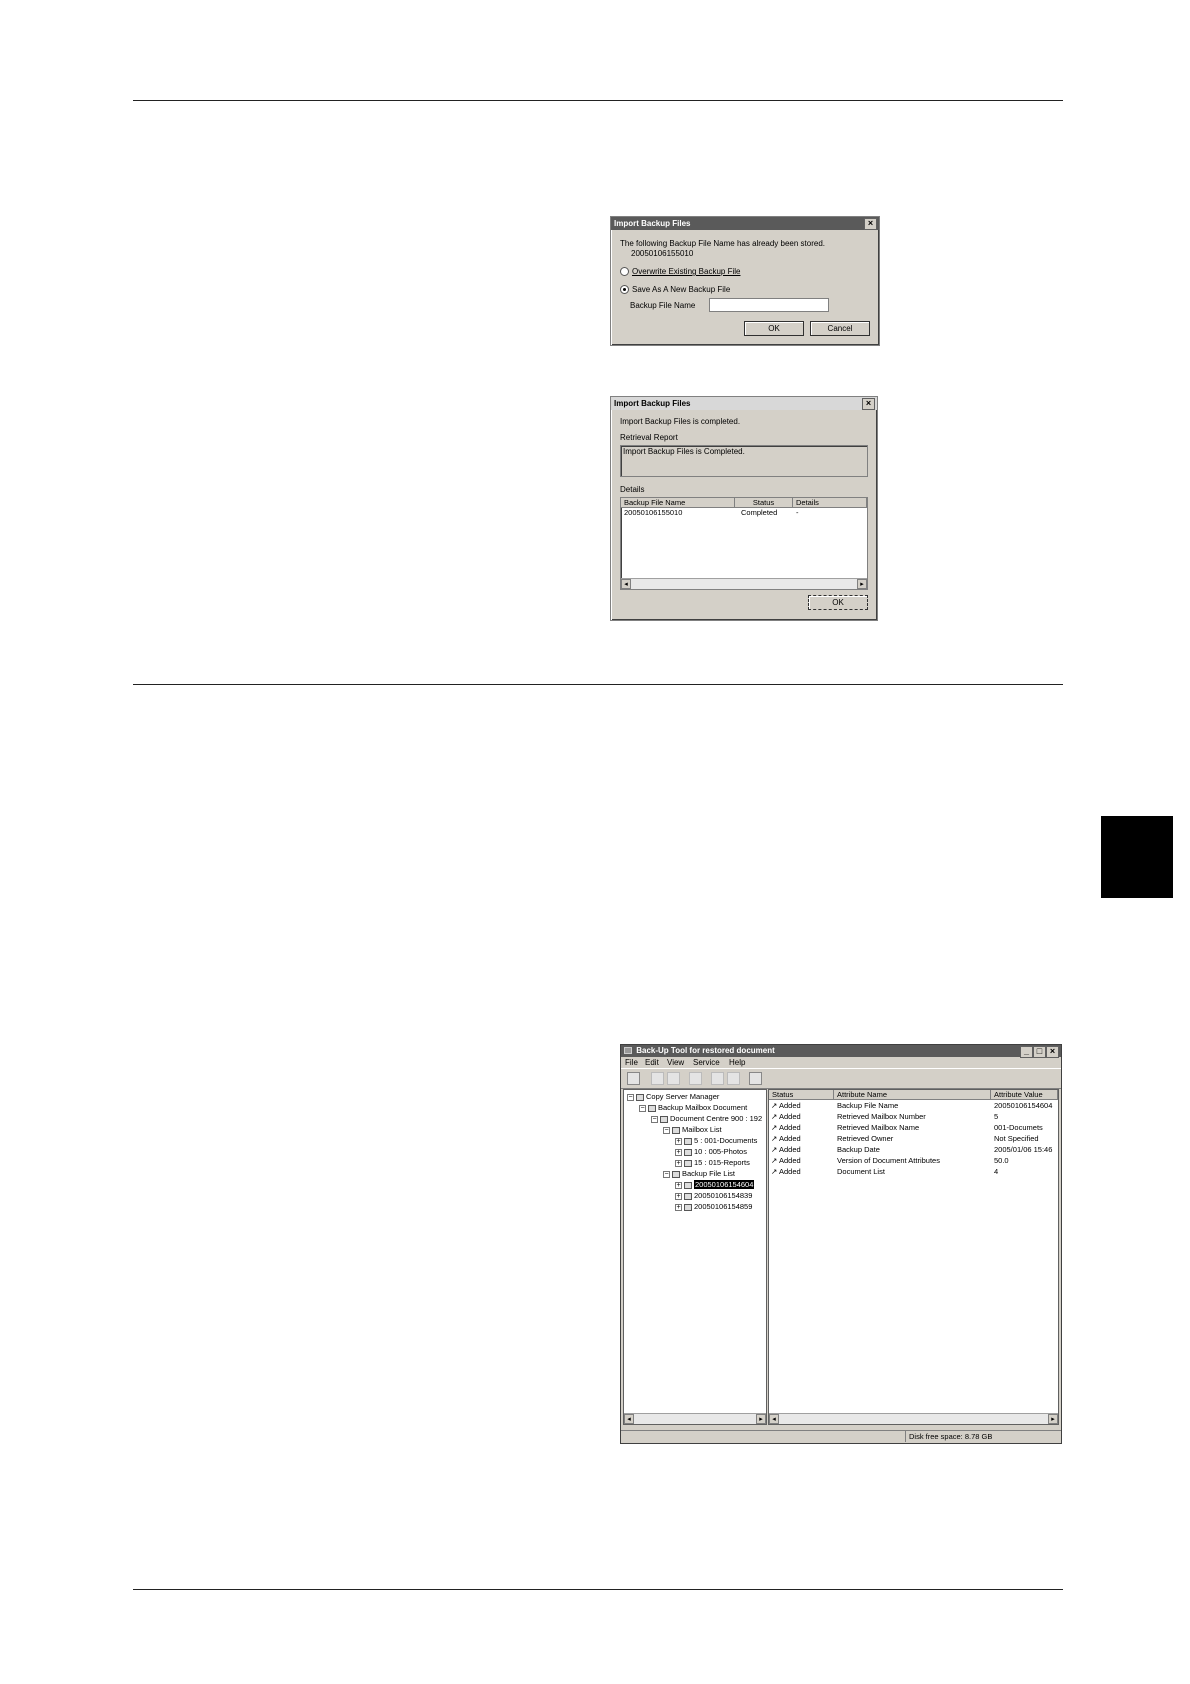 The height and width of the screenshot is (1684, 1190). Describe the element at coordinates (1001, 1160) in the screenshot. I see `attribute-value-cell: 50.0` at that location.